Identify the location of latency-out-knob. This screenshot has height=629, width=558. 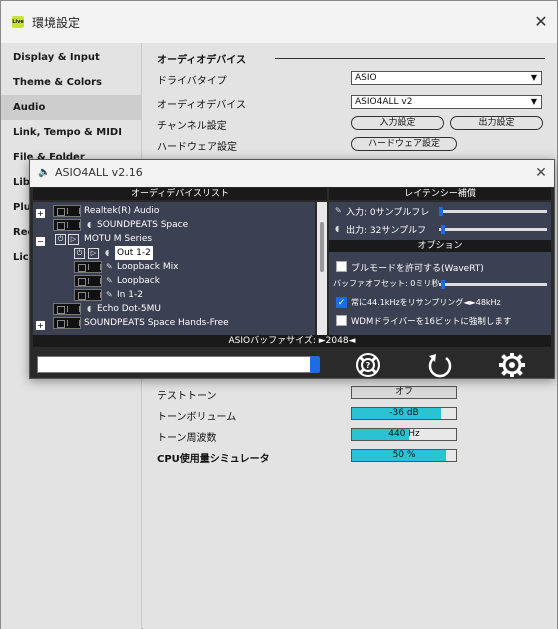
(443, 229).